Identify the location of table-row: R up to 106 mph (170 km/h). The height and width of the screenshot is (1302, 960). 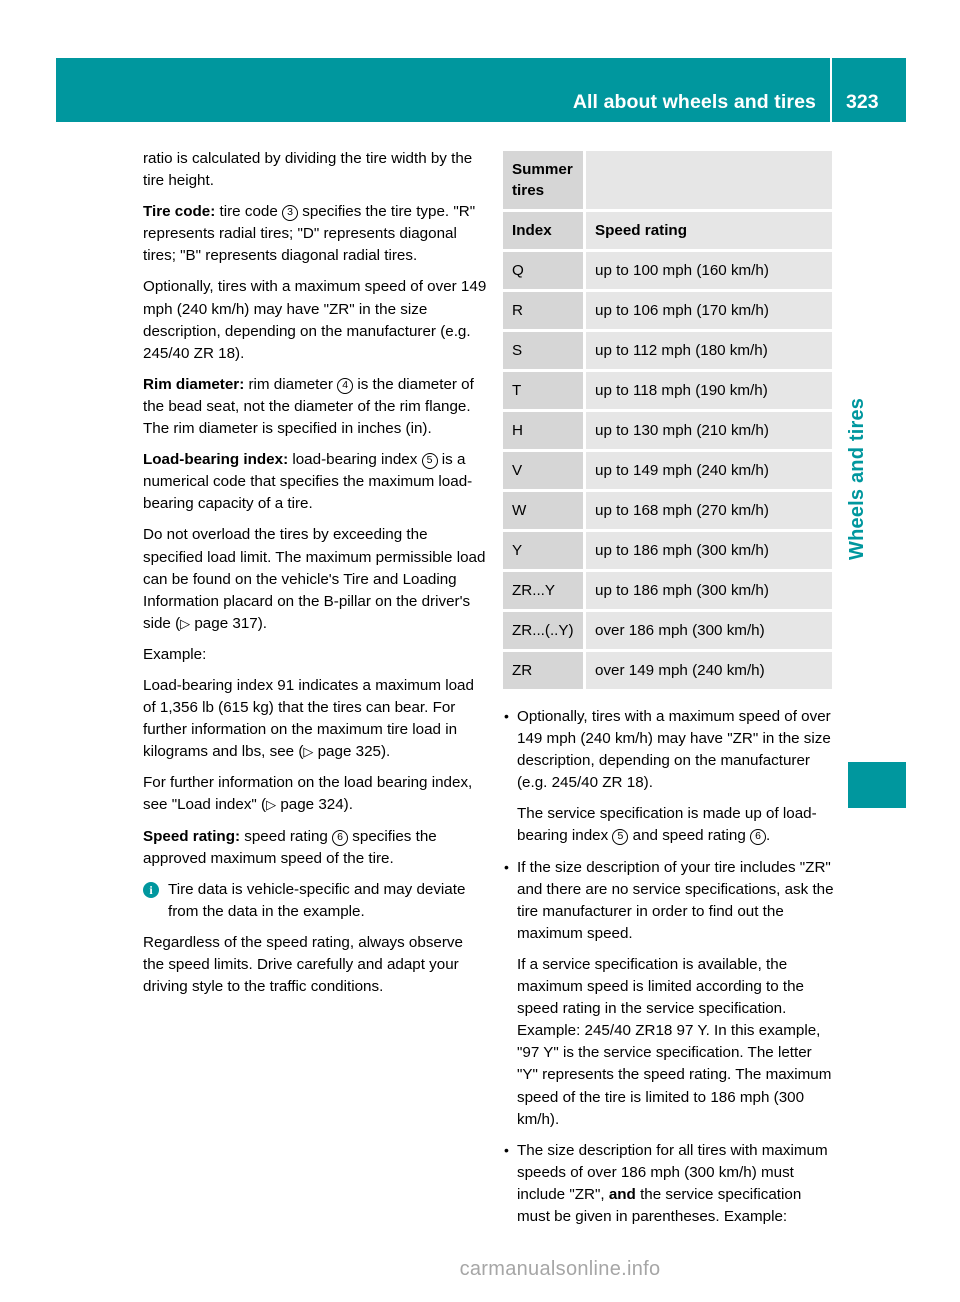
(667, 310).